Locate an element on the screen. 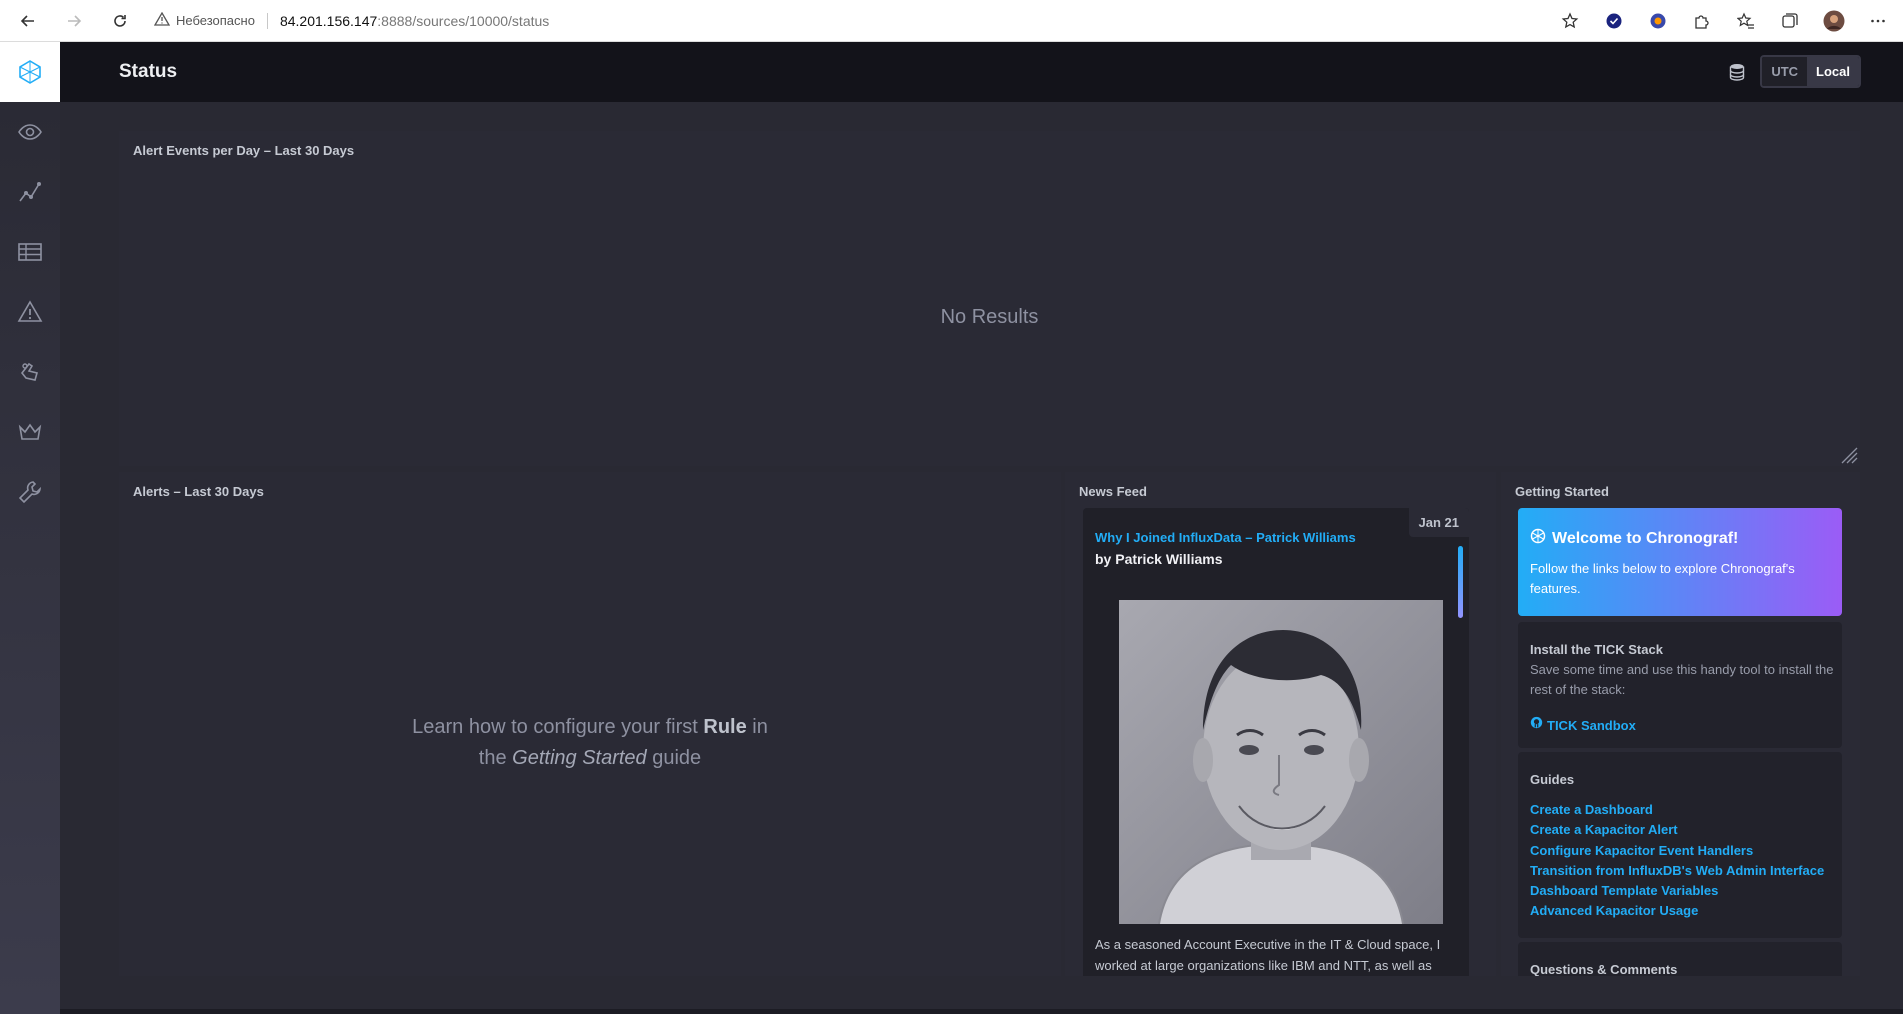 This screenshot has height=1014, width=1903. url-path: :8888/sources/10000/status is located at coordinates (463, 20).